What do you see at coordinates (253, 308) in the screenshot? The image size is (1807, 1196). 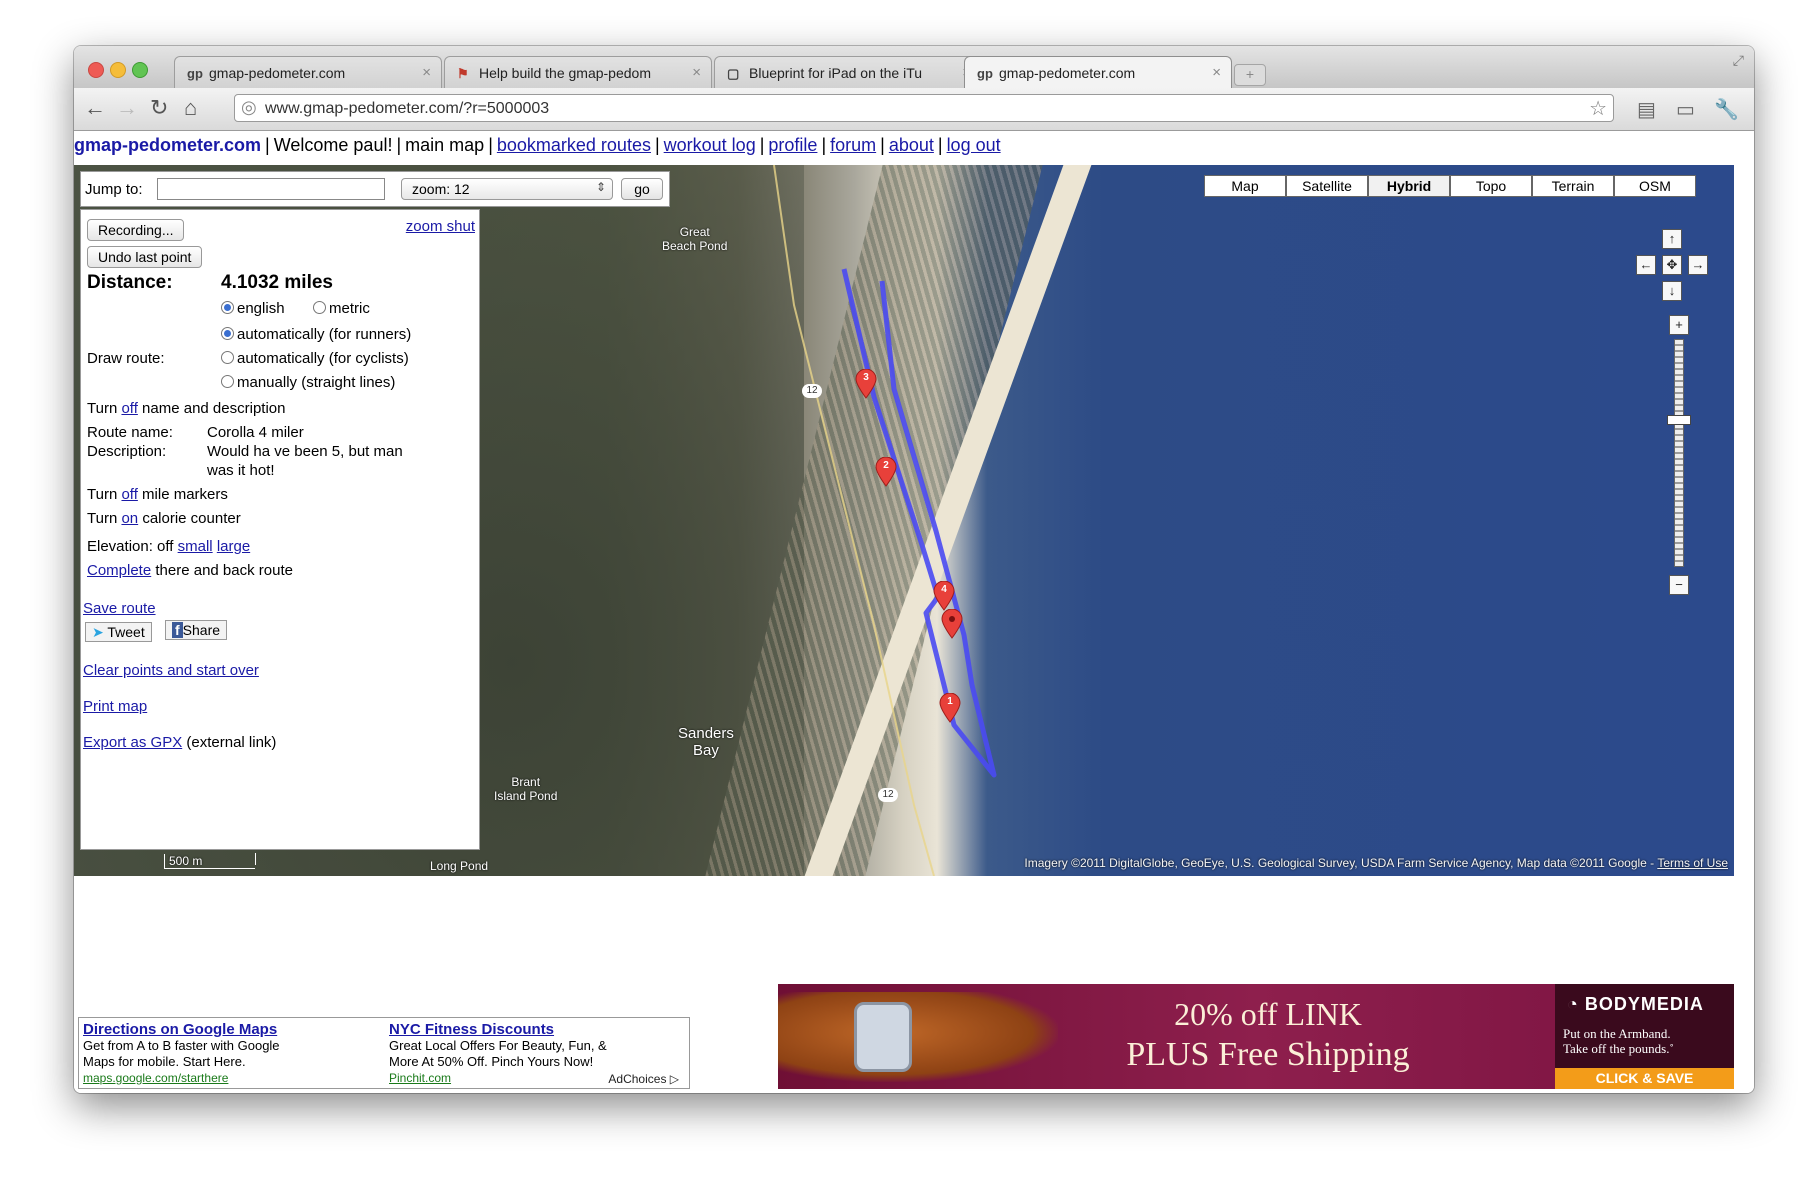 I see `unit-english-option: english` at bounding box center [253, 308].